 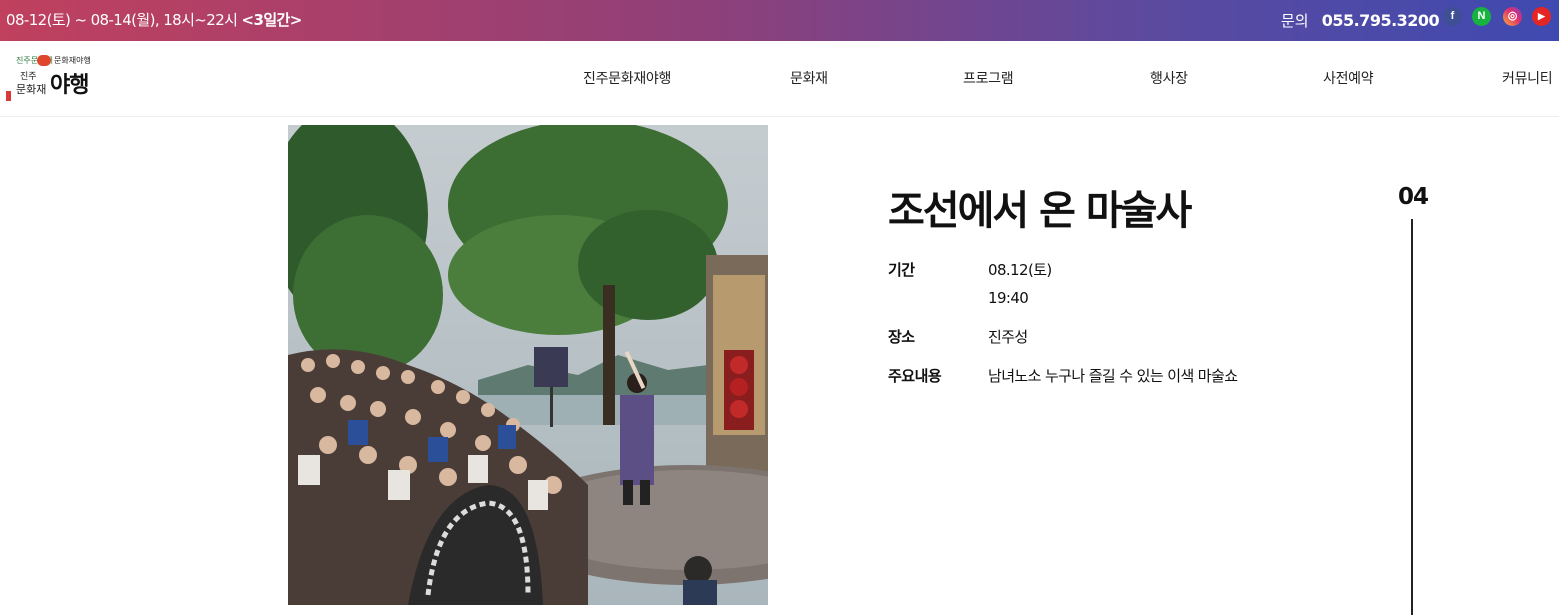 What do you see at coordinates (124, 20) in the screenshot?
I see `festival-date-range: 08-12(토) ~ 08-14(월), 18시~22시` at bounding box center [124, 20].